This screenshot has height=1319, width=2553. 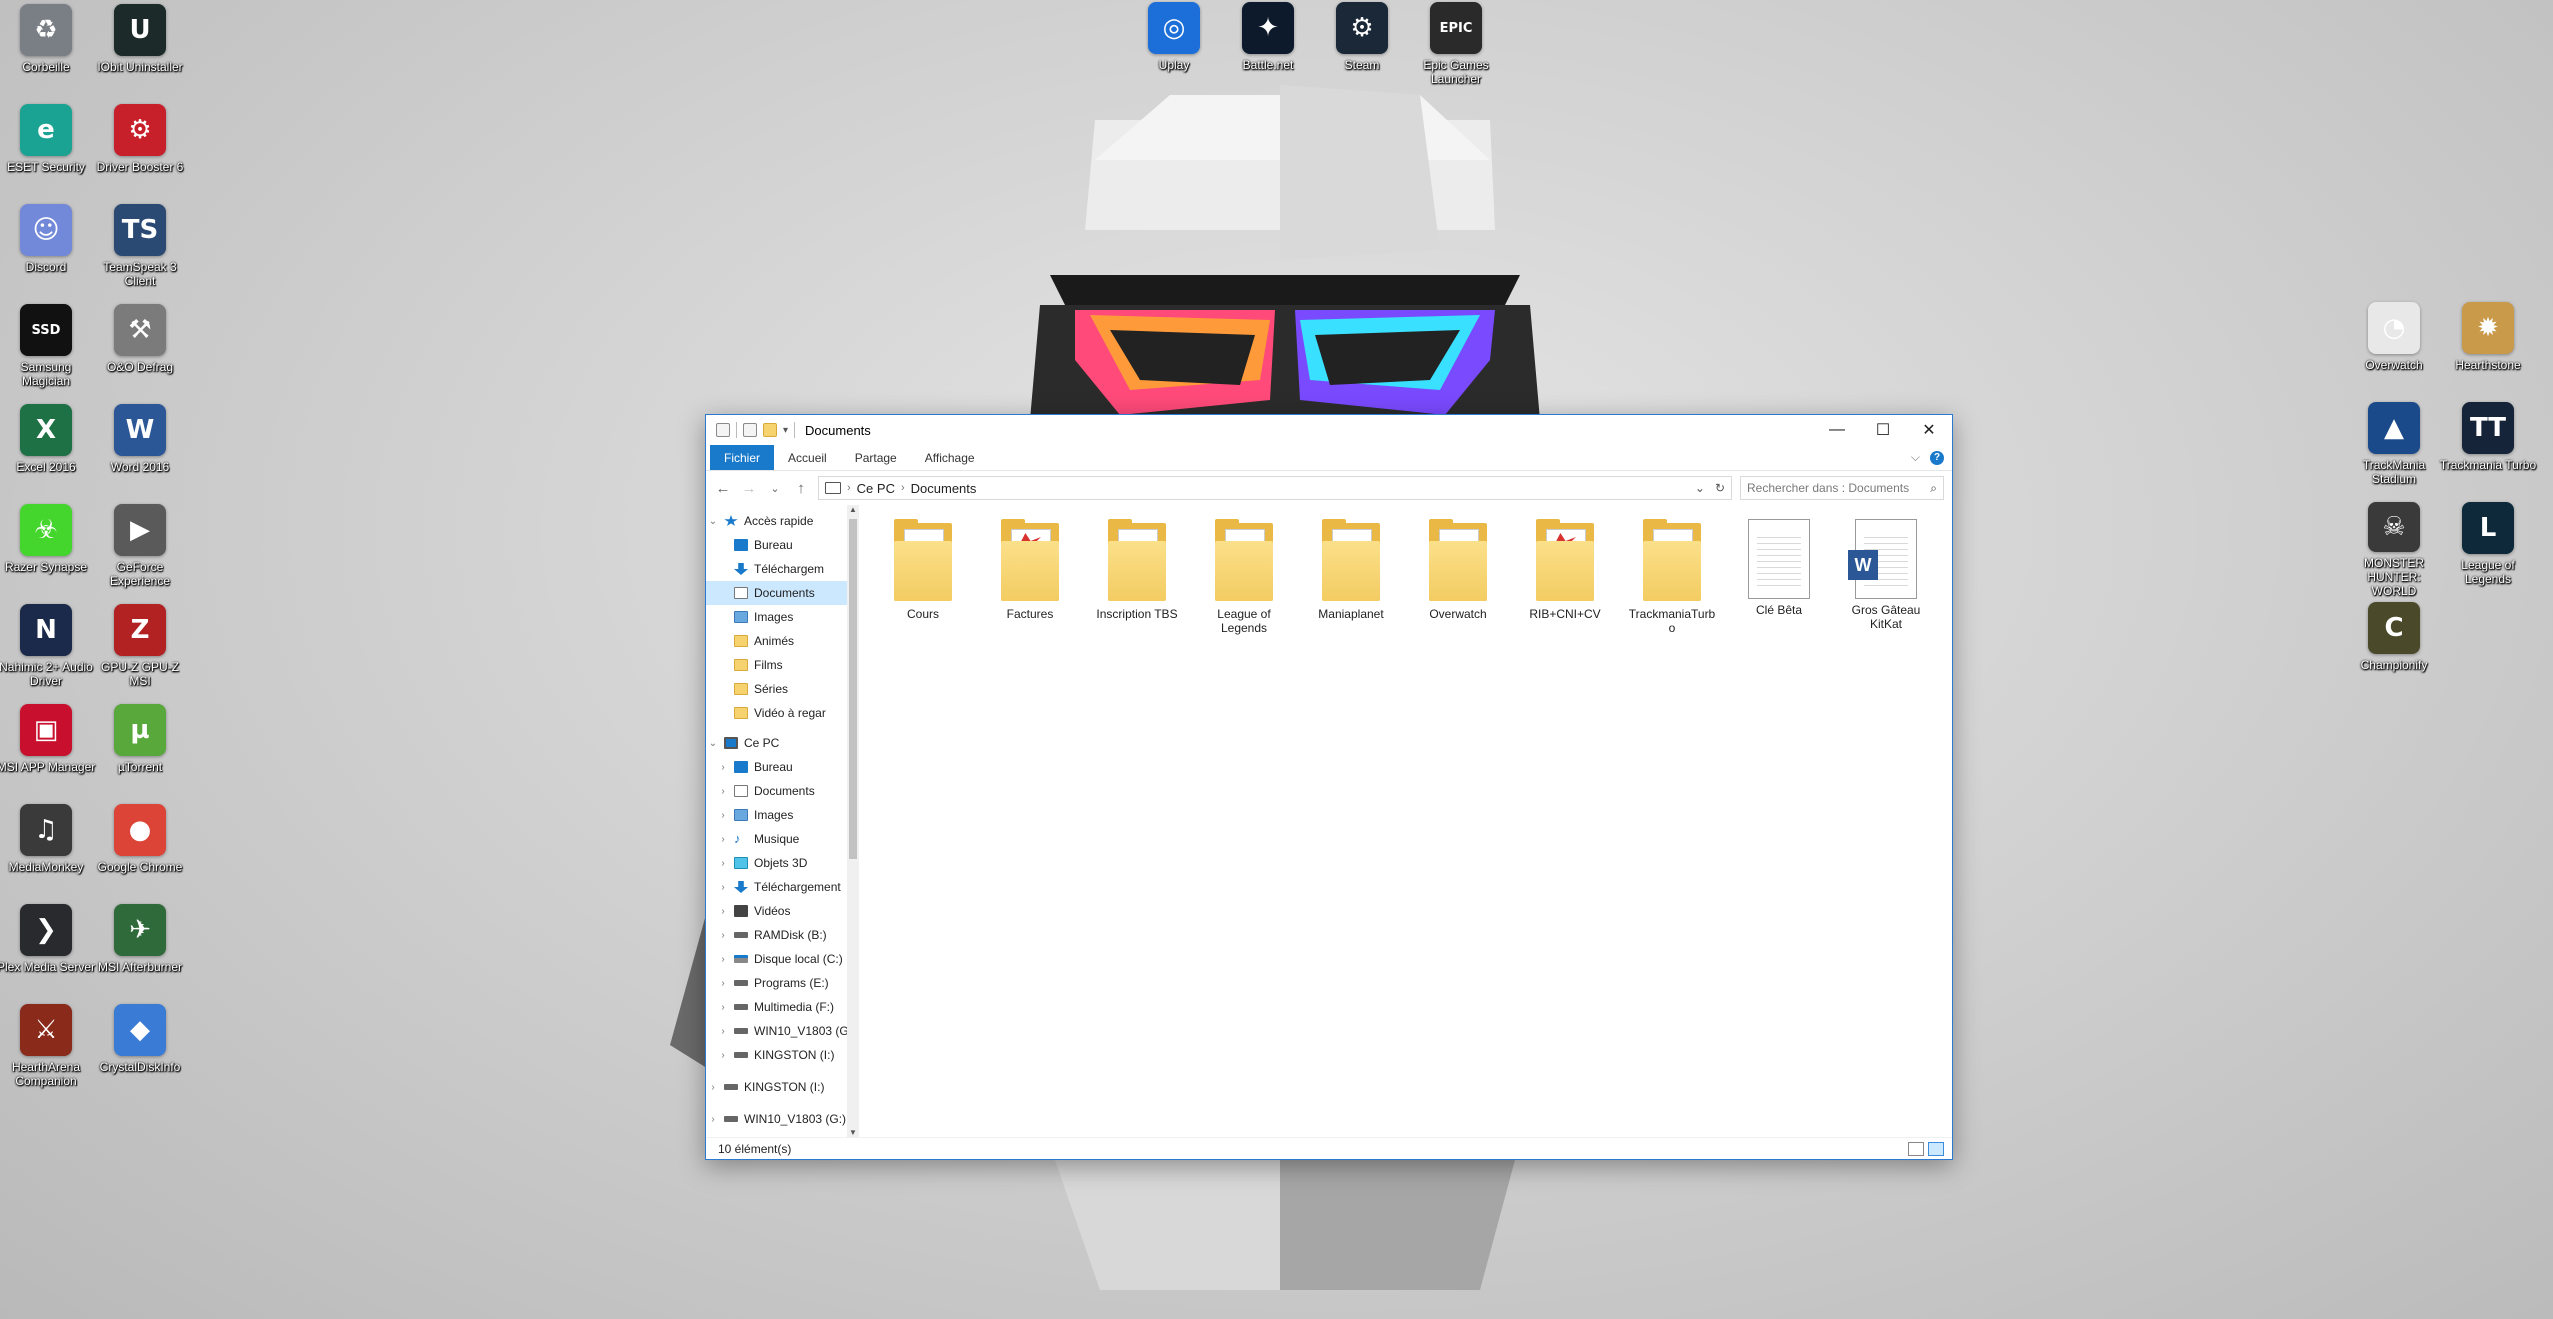 What do you see at coordinates (782, 1007) in the screenshot?
I see `nav-pc-item: › Multimedia (F:)` at bounding box center [782, 1007].